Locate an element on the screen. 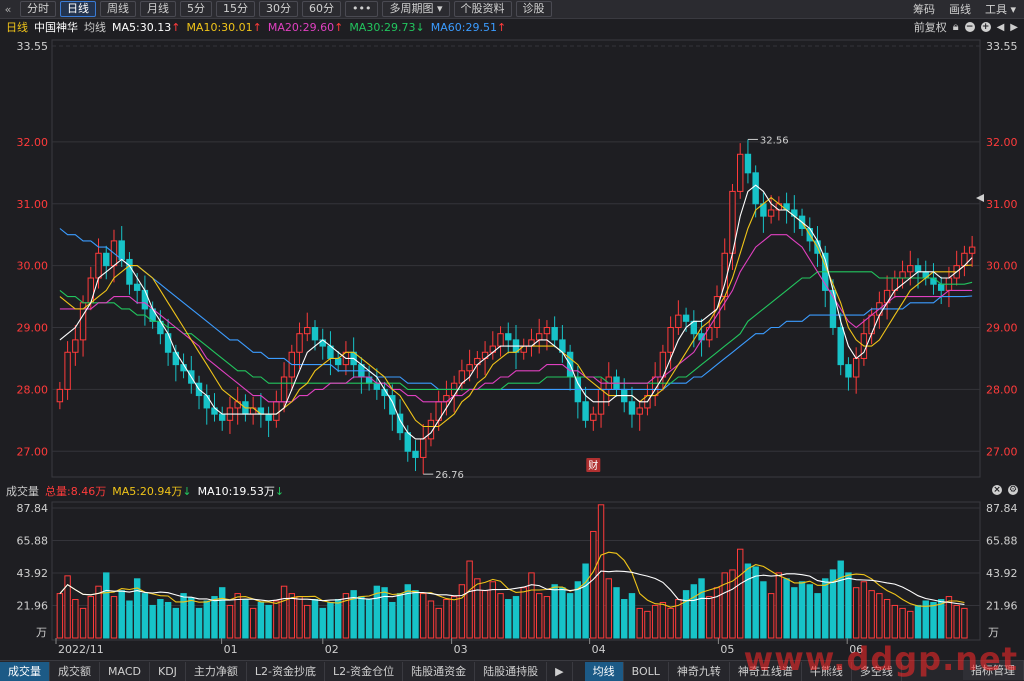 The width and height of the screenshot is (1024, 681). indicator-tab-8: 陆股通持股 is located at coordinates (511, 671).